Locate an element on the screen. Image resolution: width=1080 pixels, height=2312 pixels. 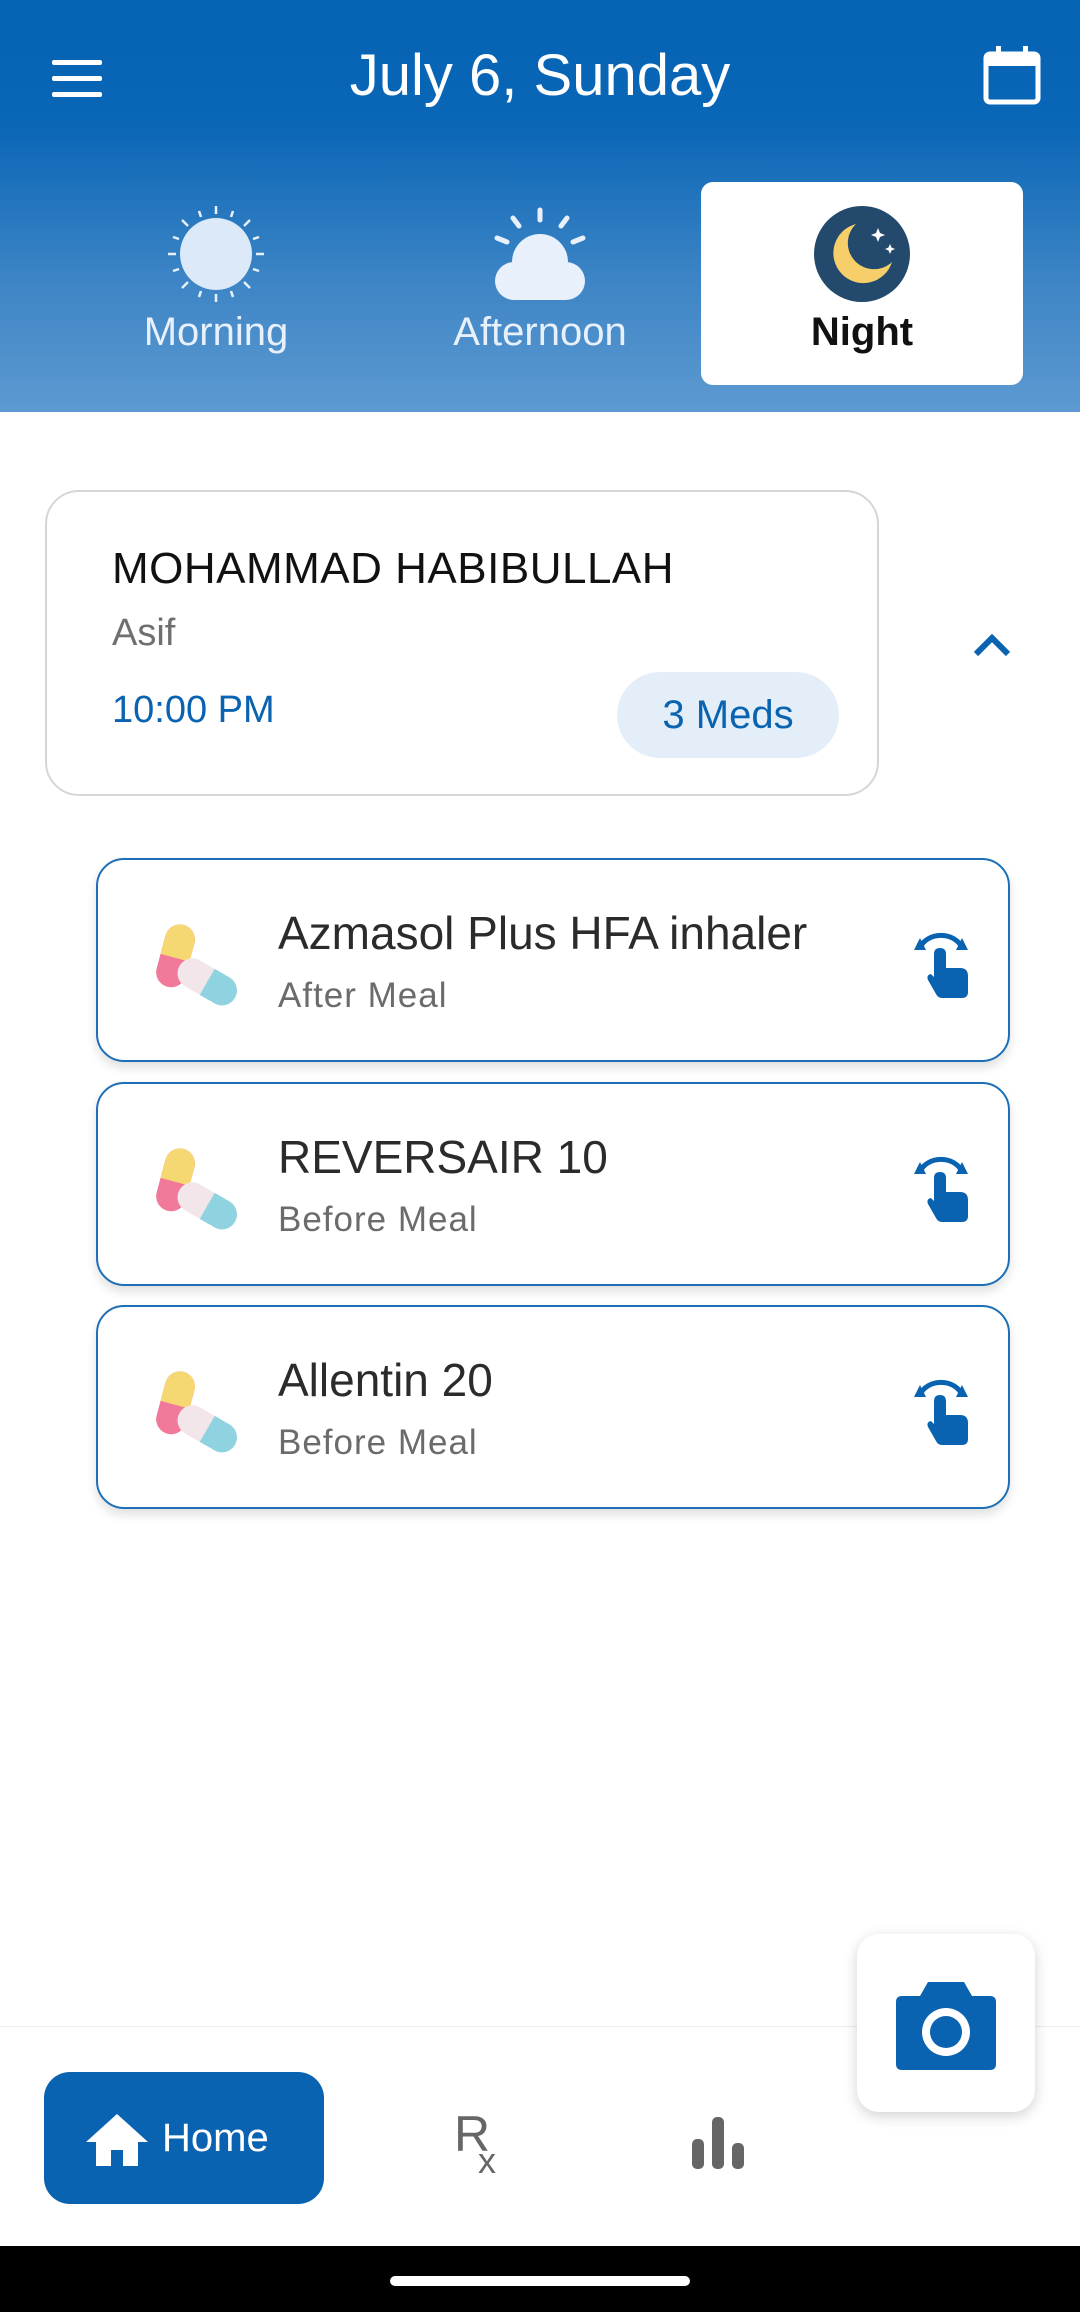
bar-chart-icon is located at coordinates (718, 2143).